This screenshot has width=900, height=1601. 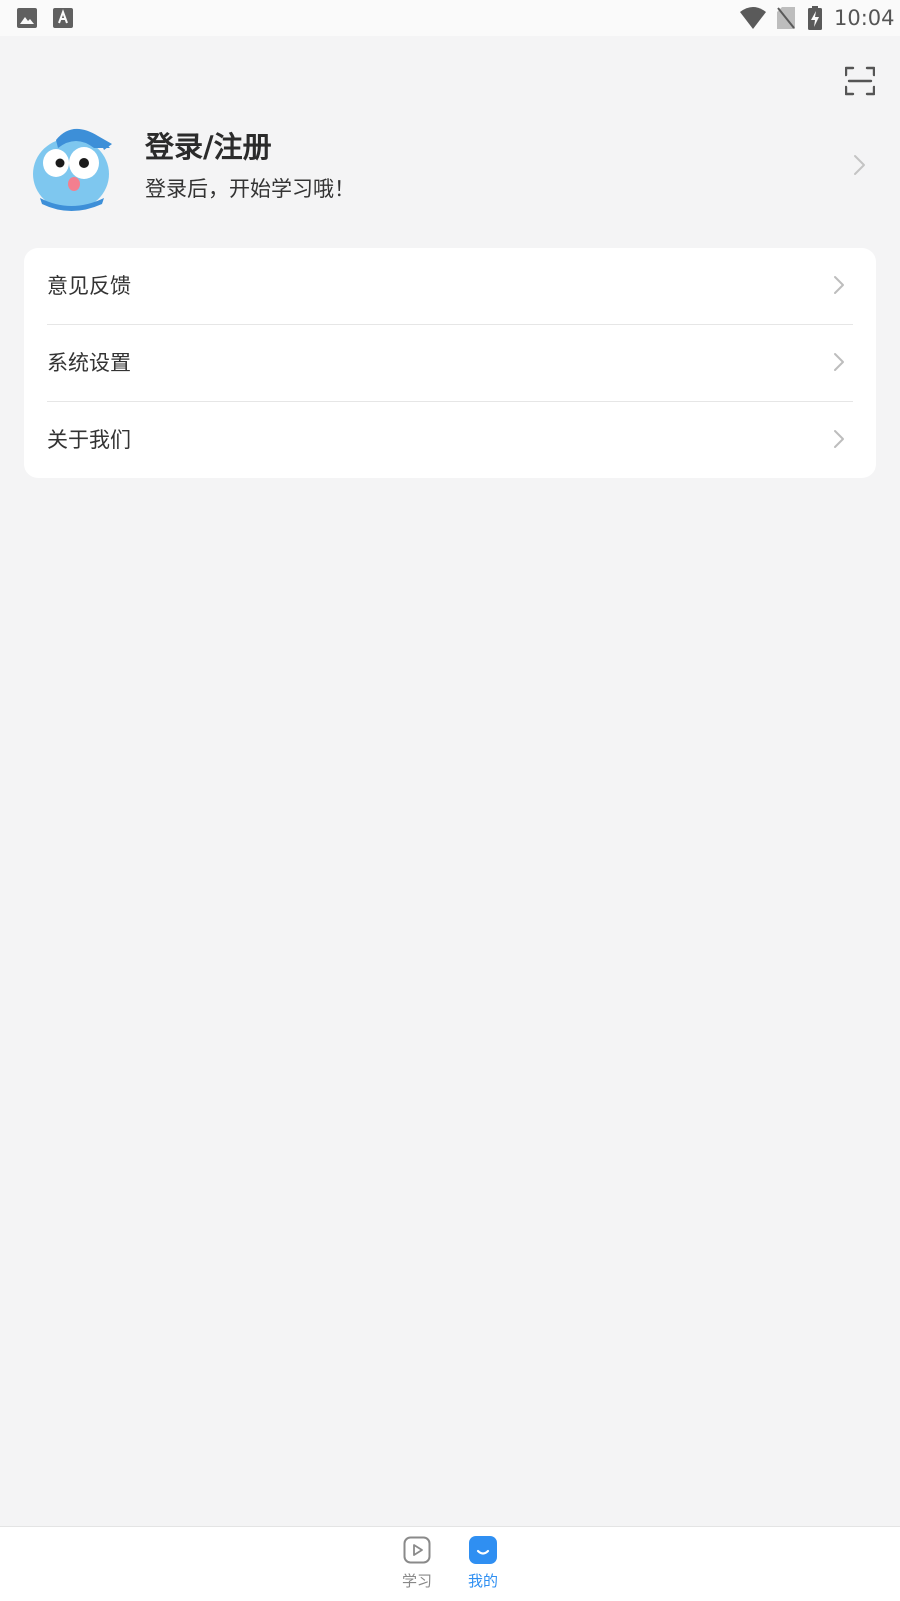 What do you see at coordinates (815, 18) in the screenshot?
I see `battery-charging-icon` at bounding box center [815, 18].